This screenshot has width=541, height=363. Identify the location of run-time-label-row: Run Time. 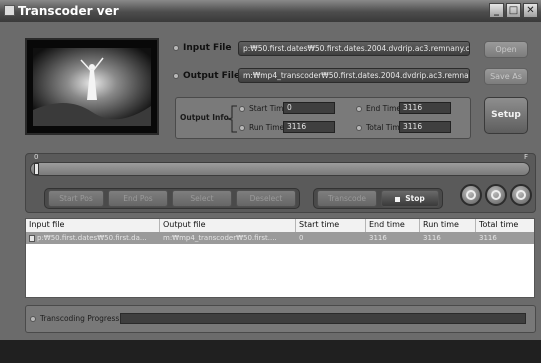
(261, 127).